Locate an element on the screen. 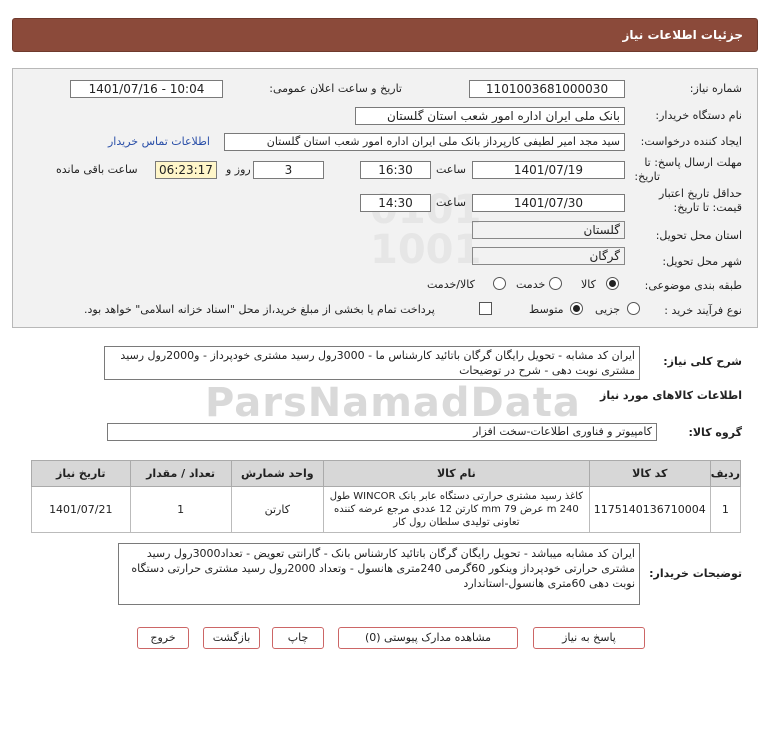 This screenshot has height=745, width=770. reply-time-field: 16:30 is located at coordinates (395, 170).